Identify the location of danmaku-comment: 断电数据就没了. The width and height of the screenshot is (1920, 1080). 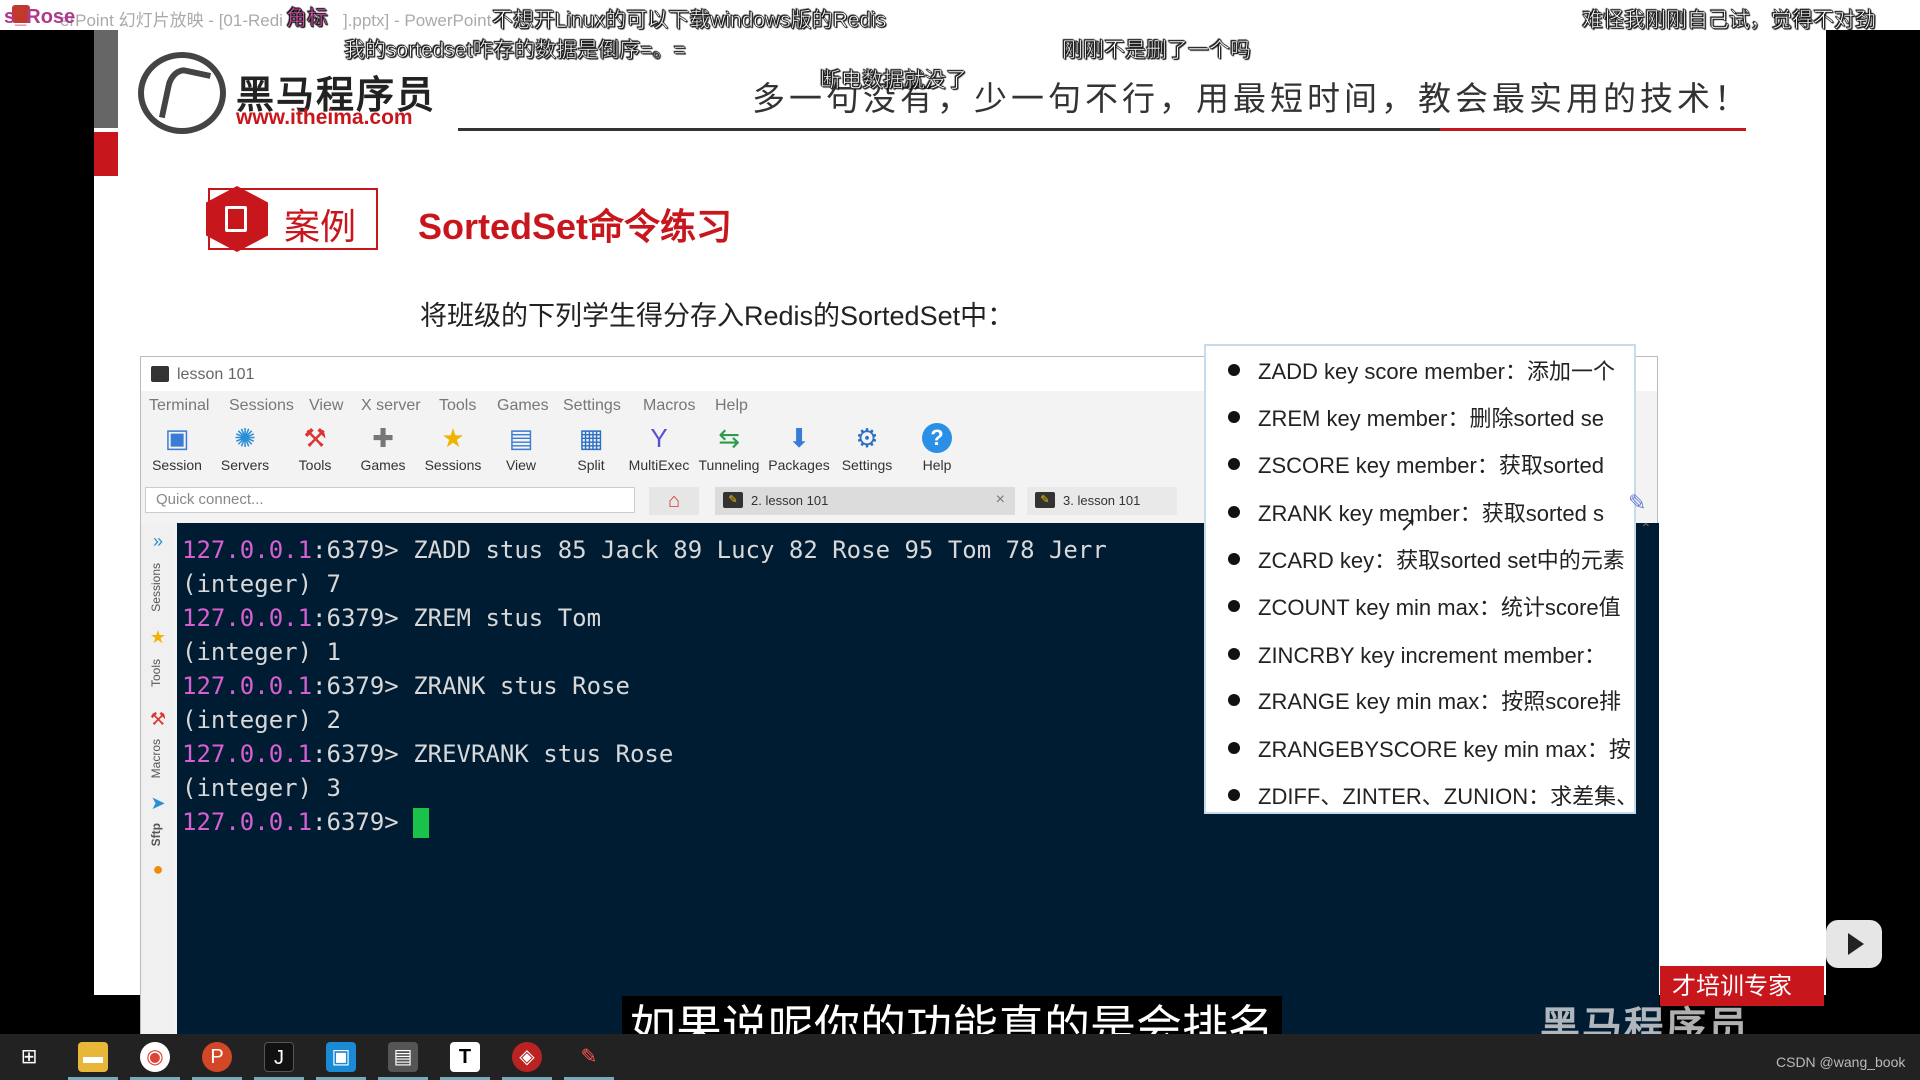
(894, 81).